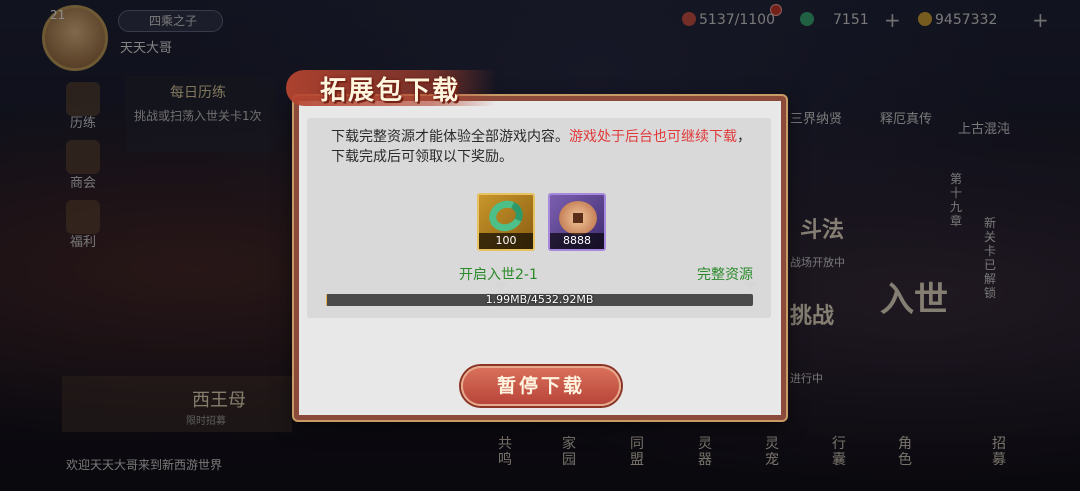 The width and height of the screenshot is (1080, 491). What do you see at coordinates (390, 91) in the screenshot?
I see `dialog-title: 拓展包下载` at bounding box center [390, 91].